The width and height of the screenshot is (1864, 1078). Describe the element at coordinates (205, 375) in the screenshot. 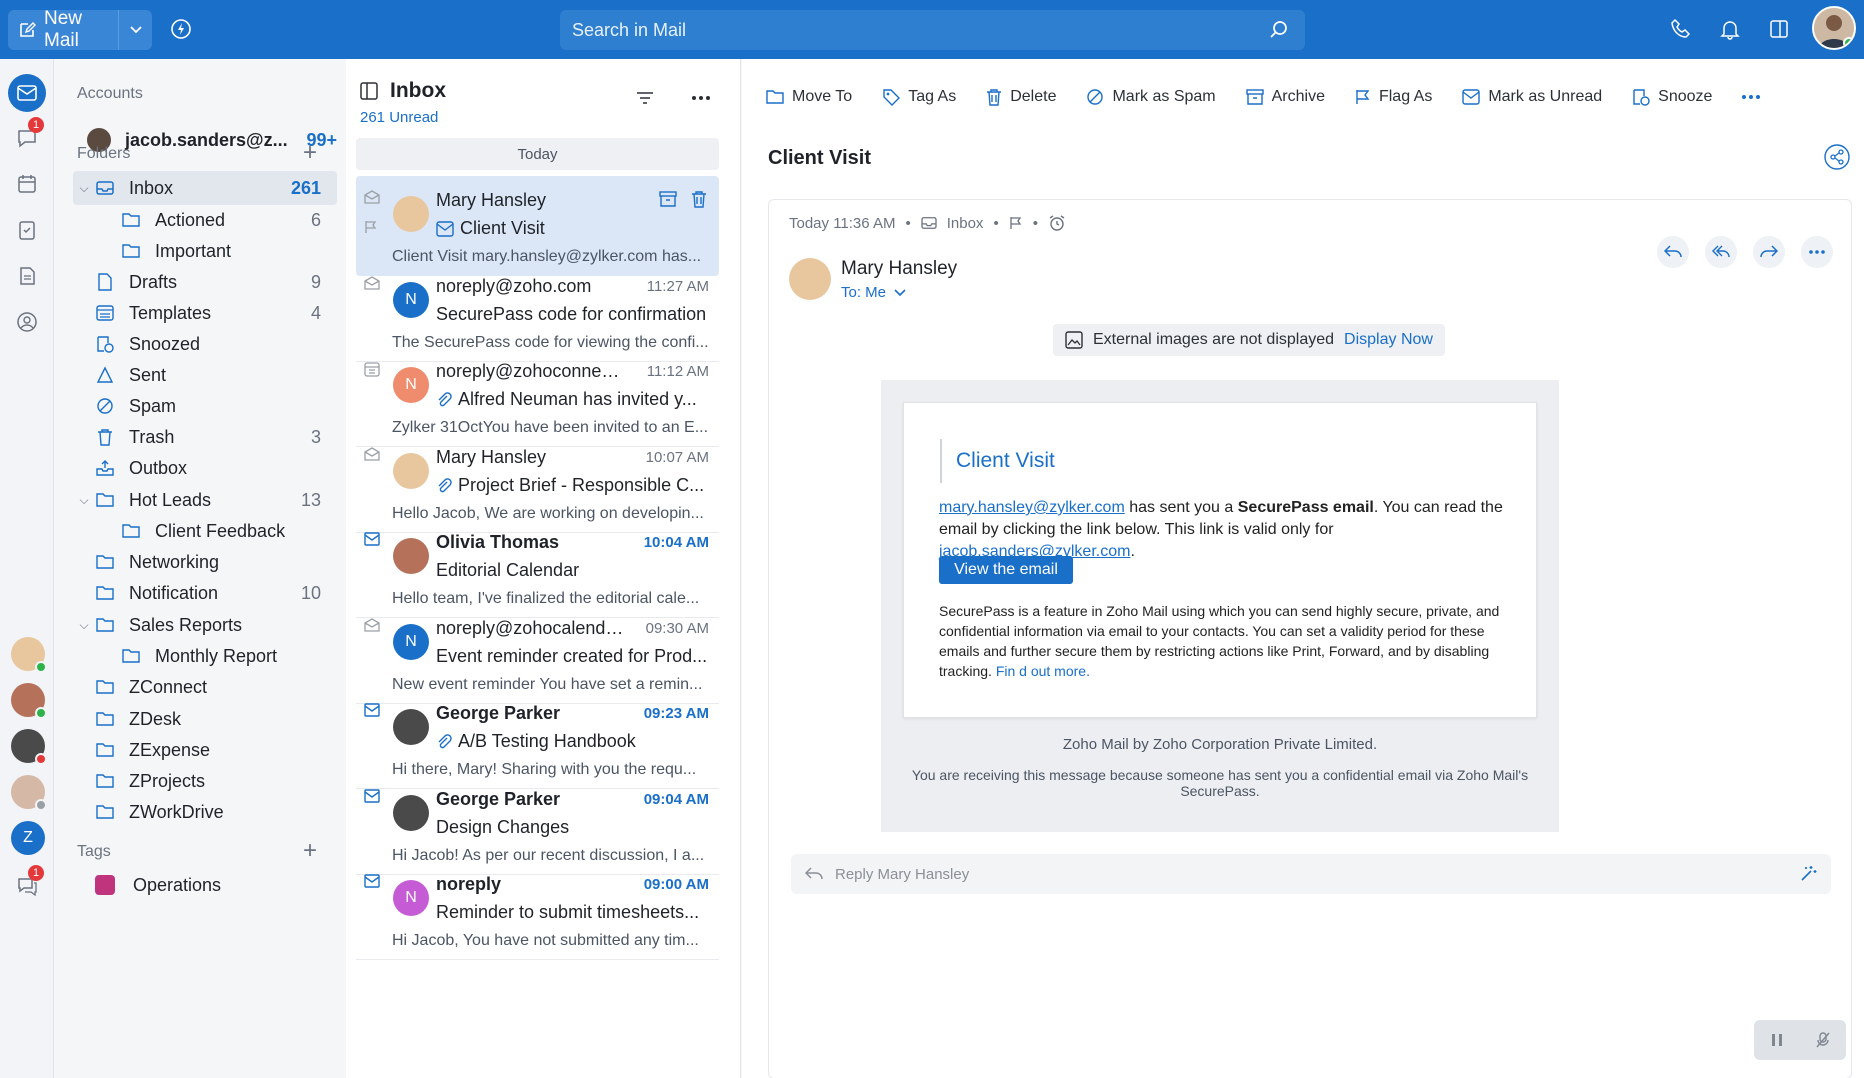

I see `folder-sent: Sent` at that location.